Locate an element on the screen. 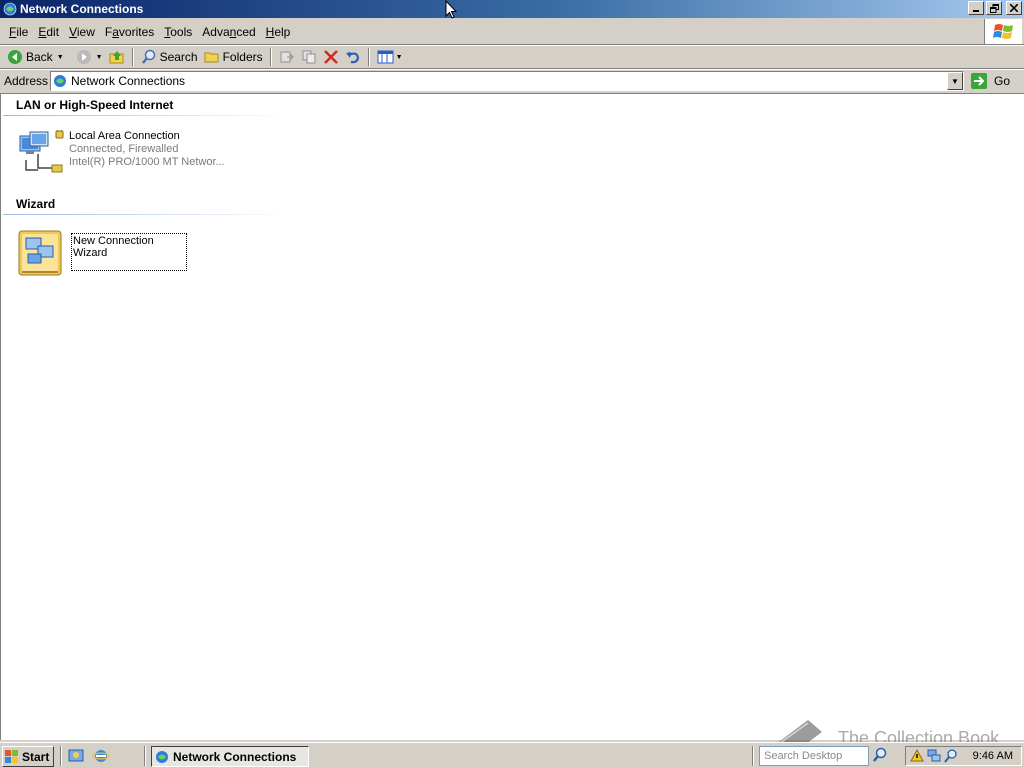 Image resolution: width=1024 pixels, height=768 pixels. group-header-lan: LAN or High-Speed Internet is located at coordinates (95, 105).